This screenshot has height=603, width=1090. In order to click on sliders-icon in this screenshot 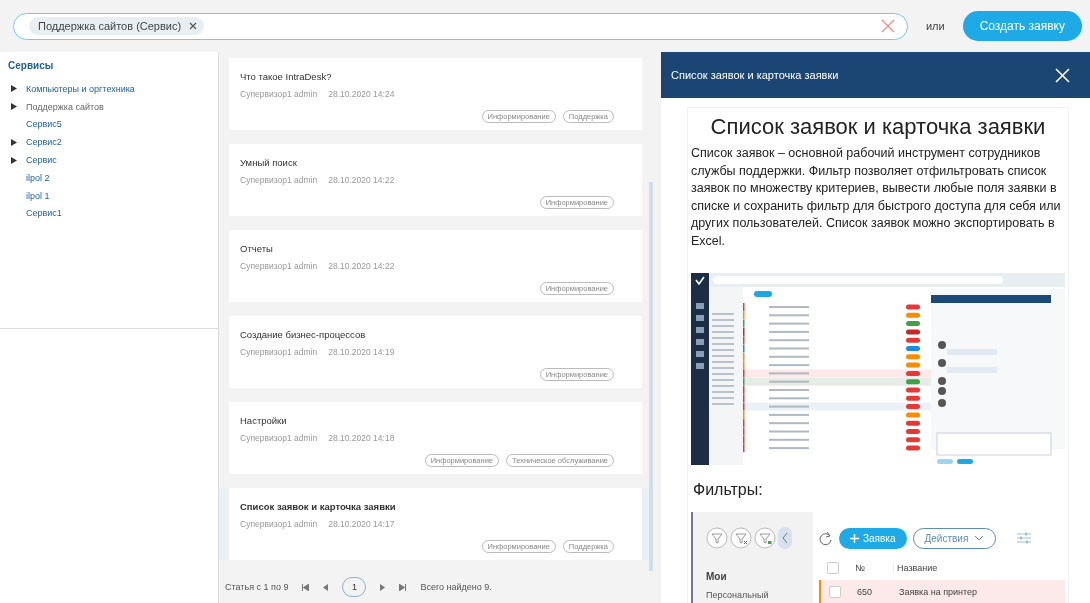, I will do `click(1024, 538)`.